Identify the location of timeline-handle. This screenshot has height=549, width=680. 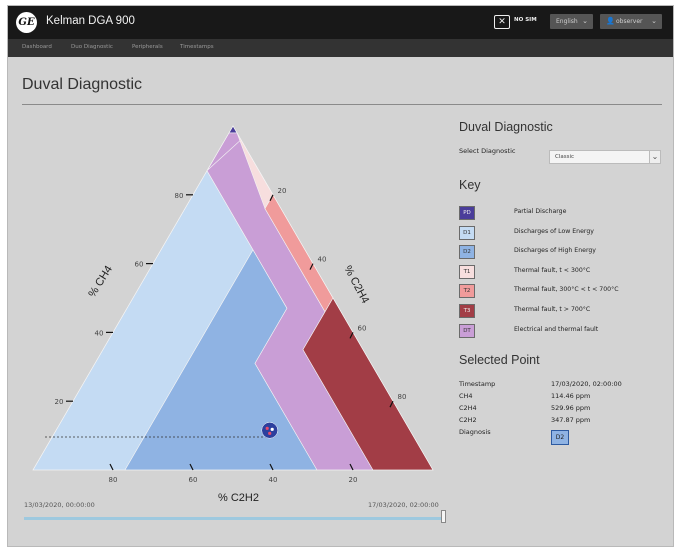
(443, 516).